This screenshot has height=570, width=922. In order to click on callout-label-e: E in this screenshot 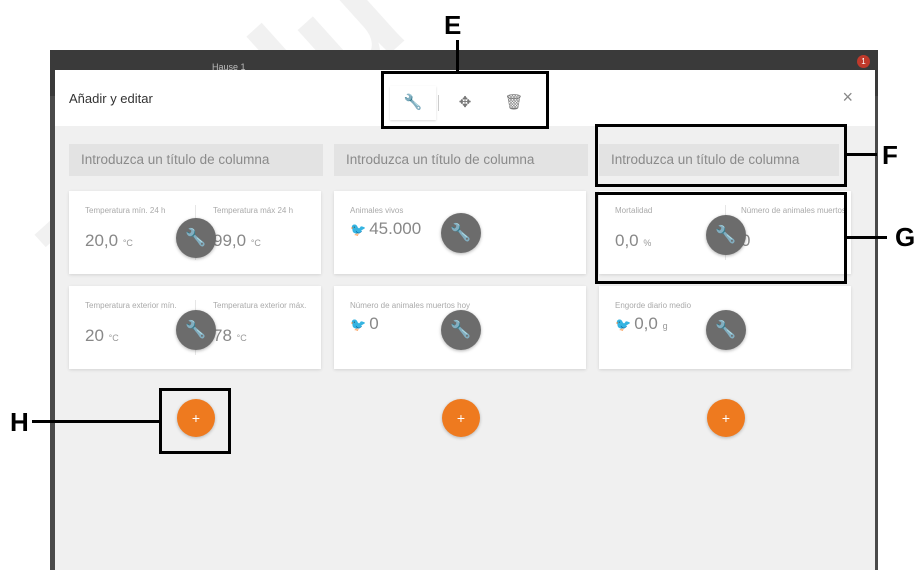, I will do `click(453, 25)`.